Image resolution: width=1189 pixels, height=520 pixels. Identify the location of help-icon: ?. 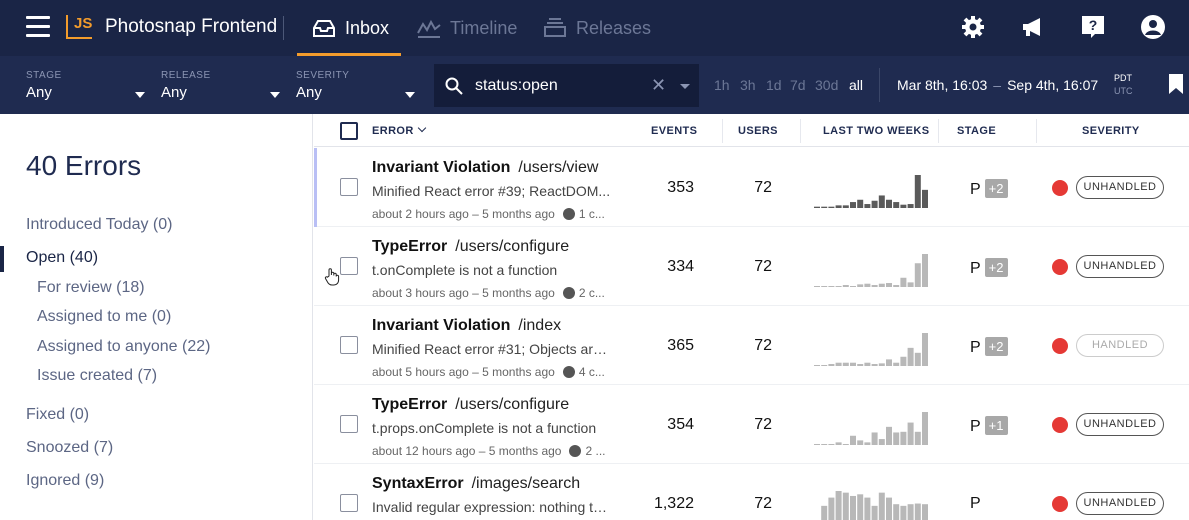
(1093, 27).